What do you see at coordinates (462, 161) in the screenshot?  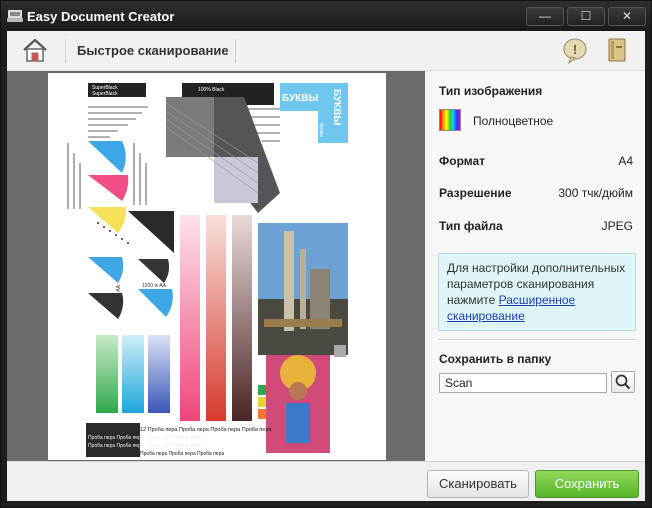 I see `format-label: Формат` at bounding box center [462, 161].